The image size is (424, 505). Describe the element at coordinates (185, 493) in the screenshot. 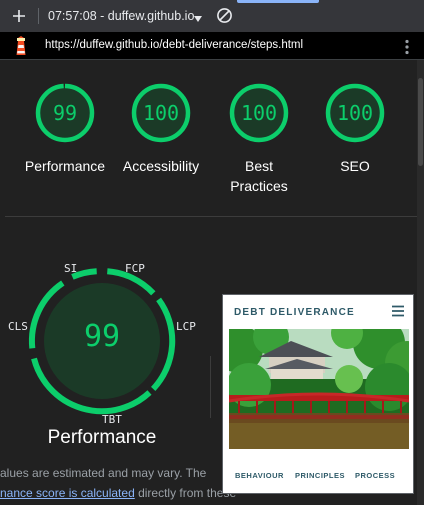

I see `note-suffix: directly from these` at that location.